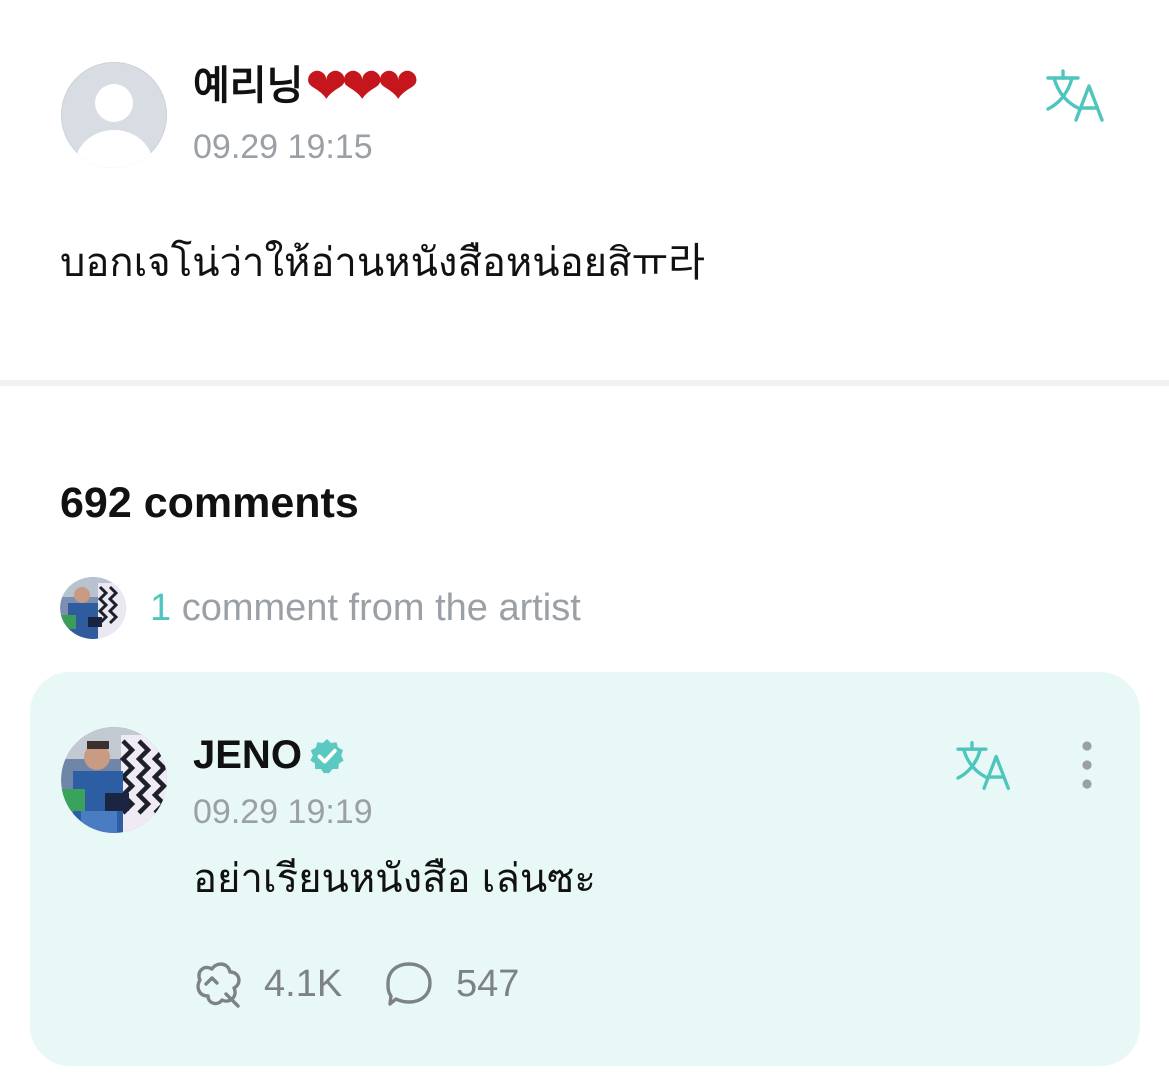 The width and height of the screenshot is (1169, 1089). What do you see at coordinates (218, 985) in the screenshot?
I see `like-icon` at bounding box center [218, 985].